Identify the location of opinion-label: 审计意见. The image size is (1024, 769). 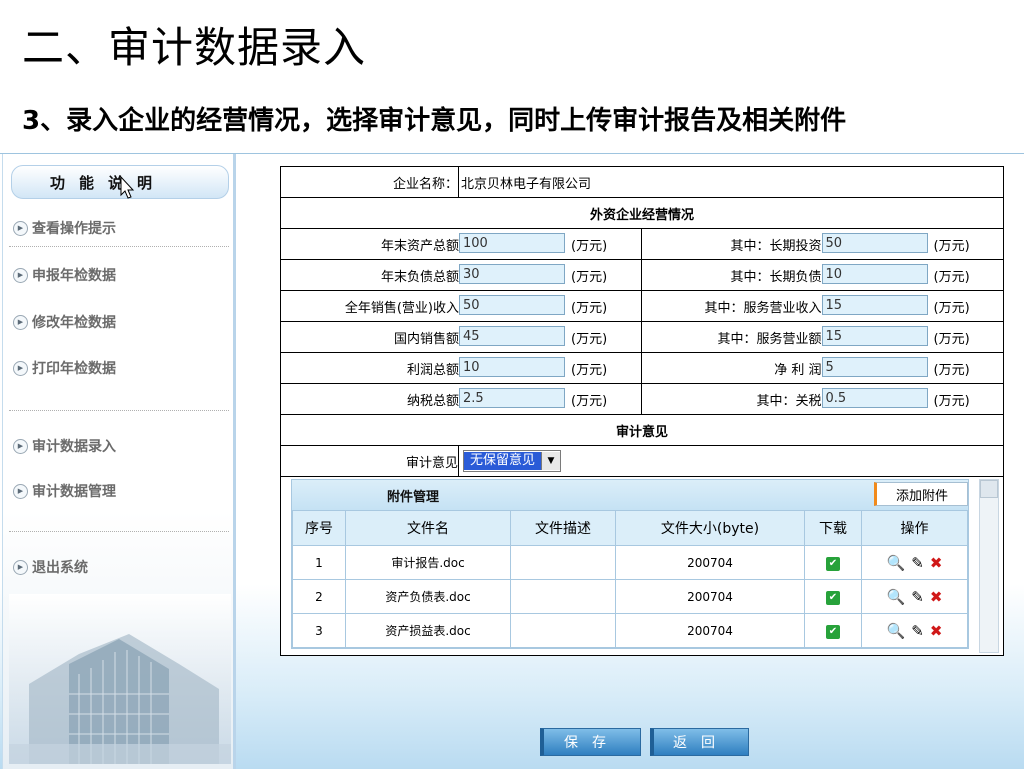
(370, 461).